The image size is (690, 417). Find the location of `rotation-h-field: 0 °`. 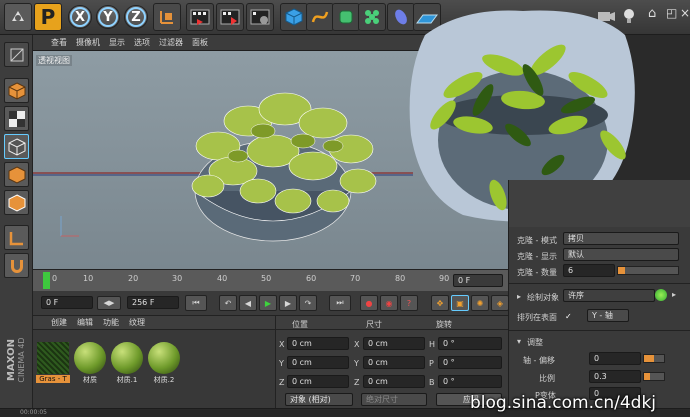

rotation-h-field: 0 ° is located at coordinates (470, 343).